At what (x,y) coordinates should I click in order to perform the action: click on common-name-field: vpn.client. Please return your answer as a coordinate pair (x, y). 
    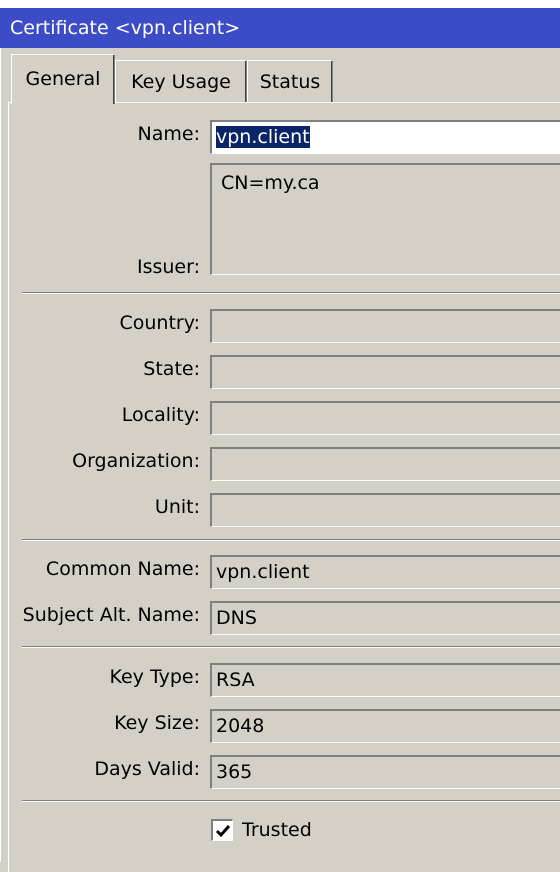
    Looking at the image, I should click on (385, 572).